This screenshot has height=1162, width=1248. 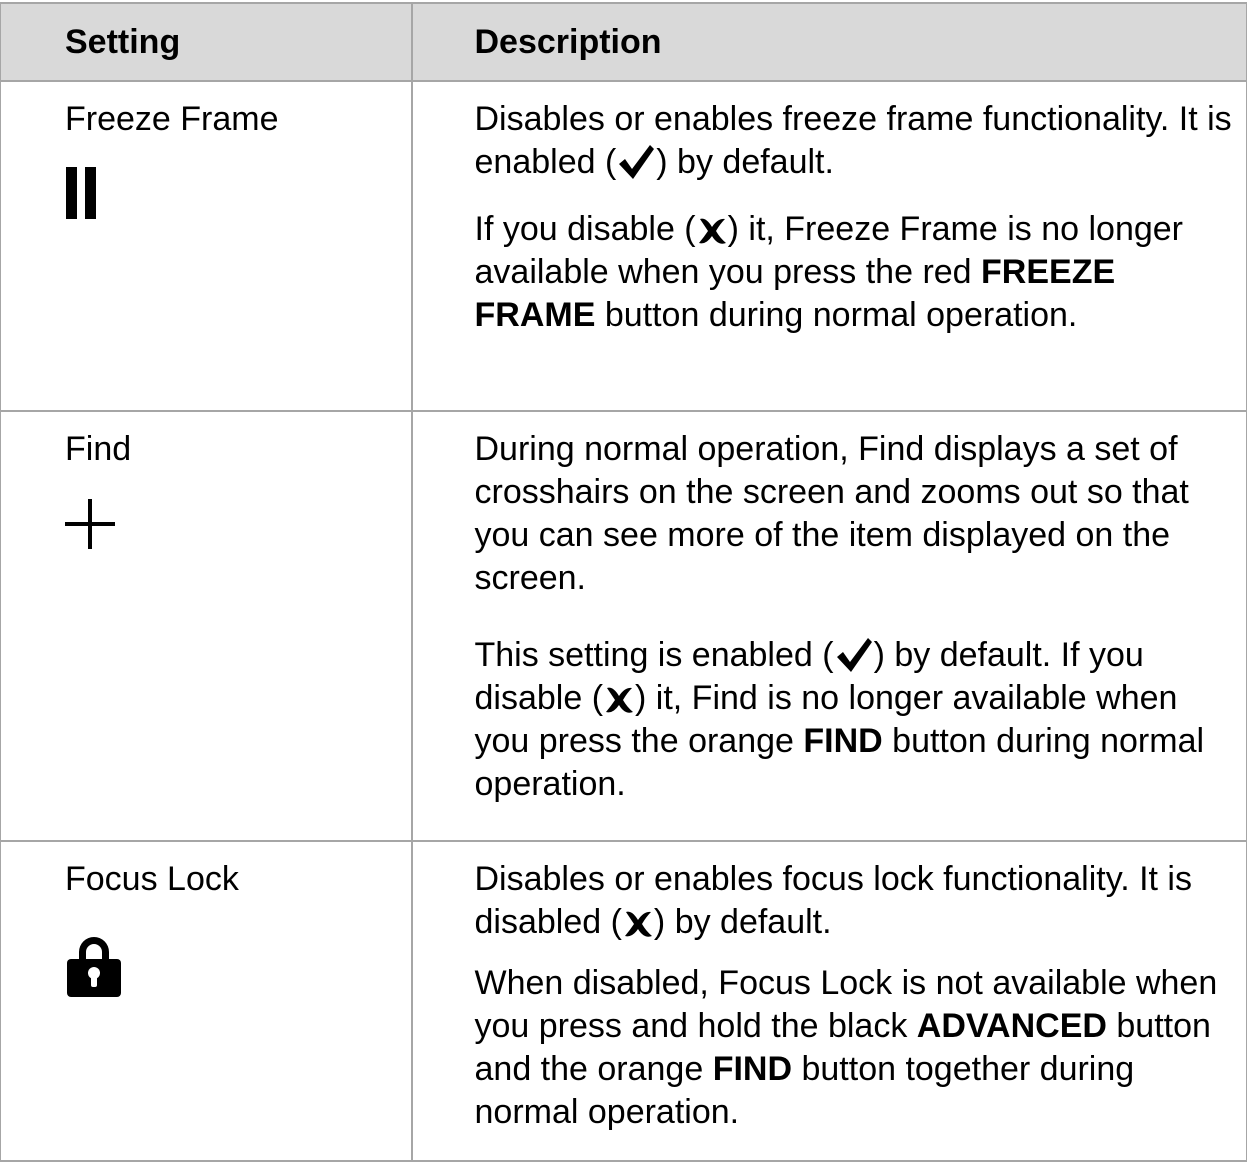 I want to click on setting-cell: Focus Lock, so click(x=206, y=1001).